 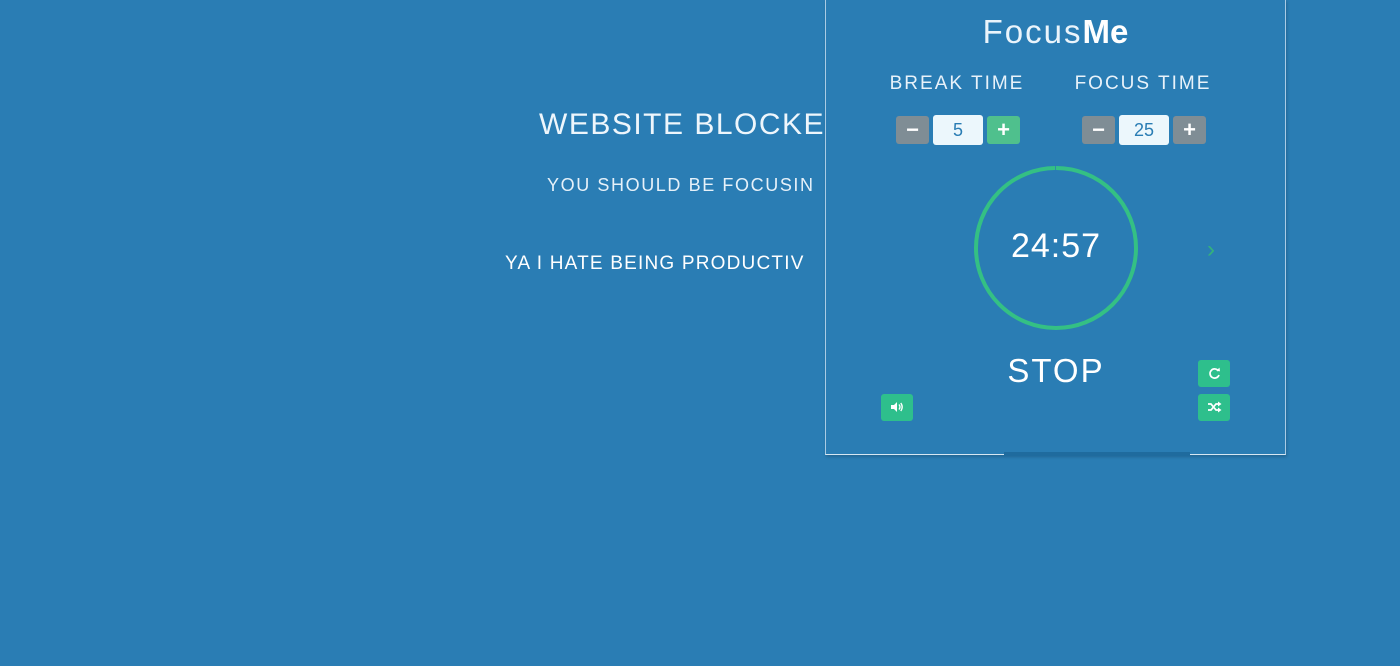 I want to click on break-time-label: BREAK TIME, so click(x=957, y=83).